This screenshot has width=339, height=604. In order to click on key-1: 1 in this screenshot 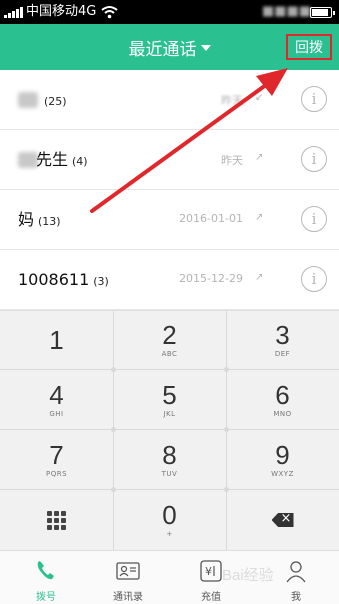, I will do `click(56, 340)`.